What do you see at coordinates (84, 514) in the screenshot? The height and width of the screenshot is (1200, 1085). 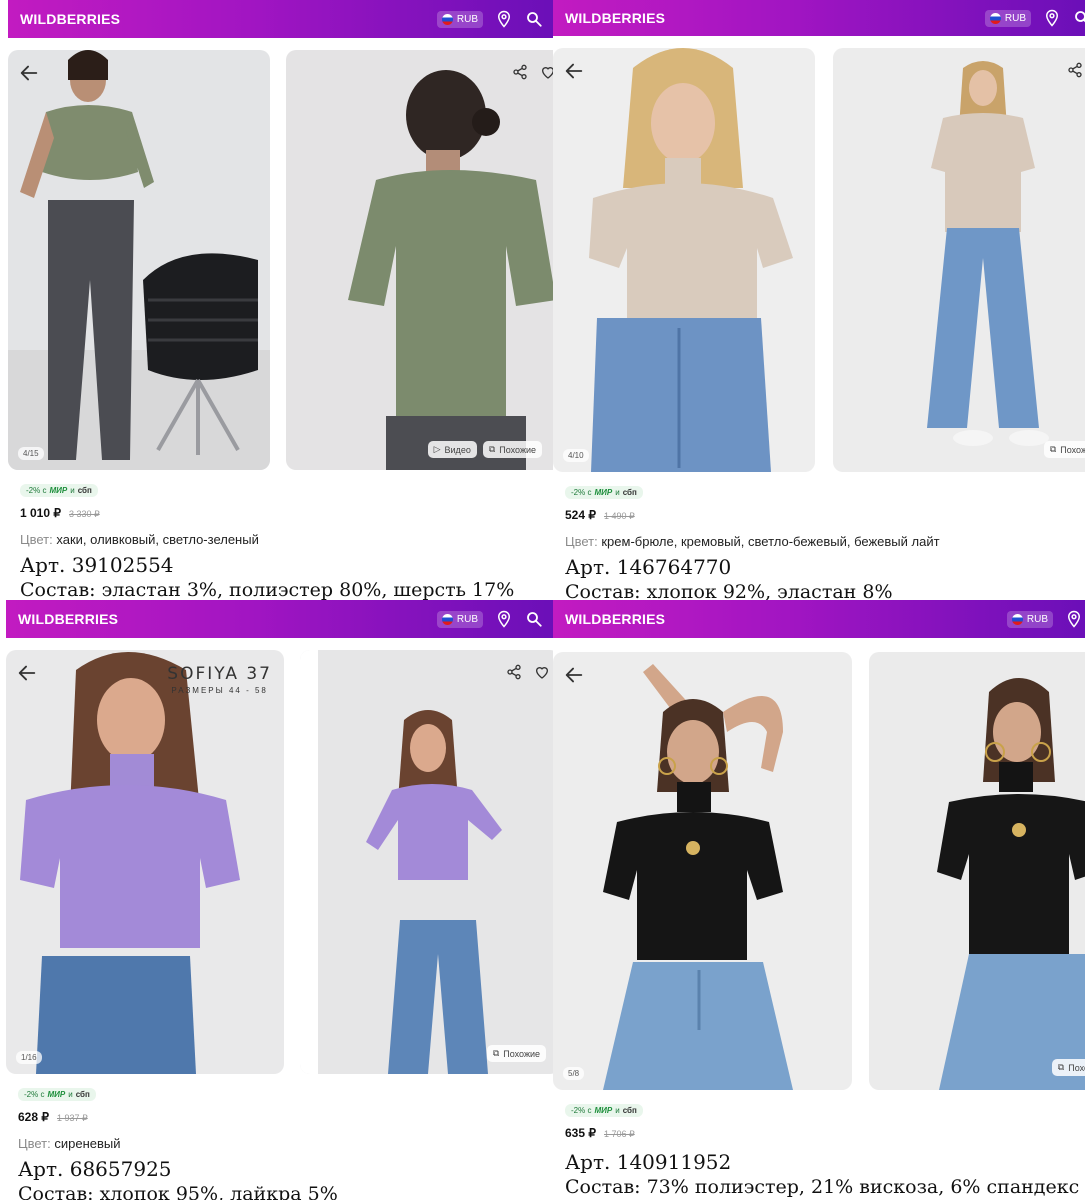 I see `old-price: 3 330 ₽` at bounding box center [84, 514].